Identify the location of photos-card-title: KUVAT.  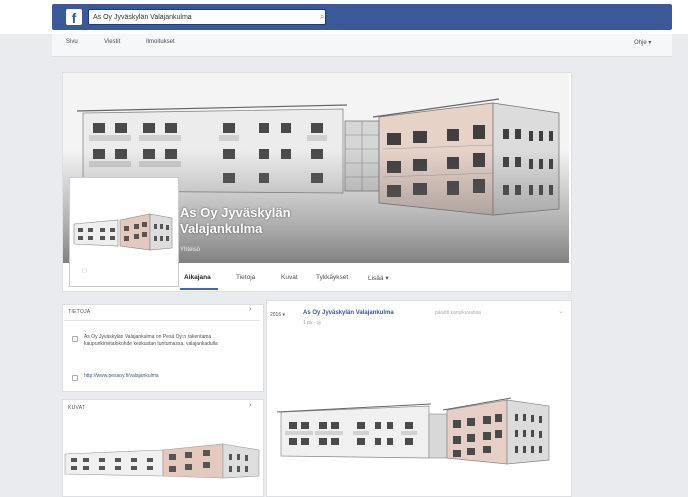
(76, 408).